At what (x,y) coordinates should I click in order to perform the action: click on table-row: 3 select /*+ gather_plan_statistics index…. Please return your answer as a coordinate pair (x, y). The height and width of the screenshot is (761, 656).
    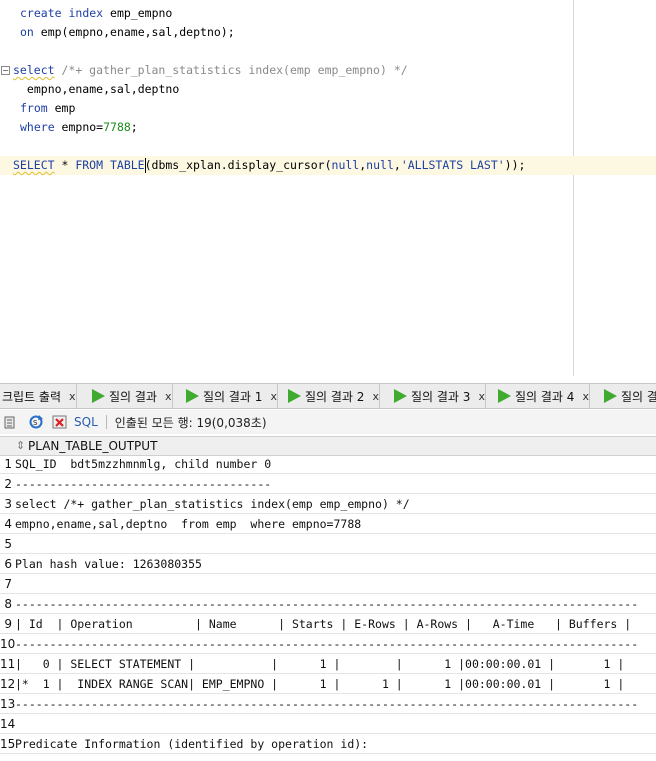
    Looking at the image, I should click on (328, 504).